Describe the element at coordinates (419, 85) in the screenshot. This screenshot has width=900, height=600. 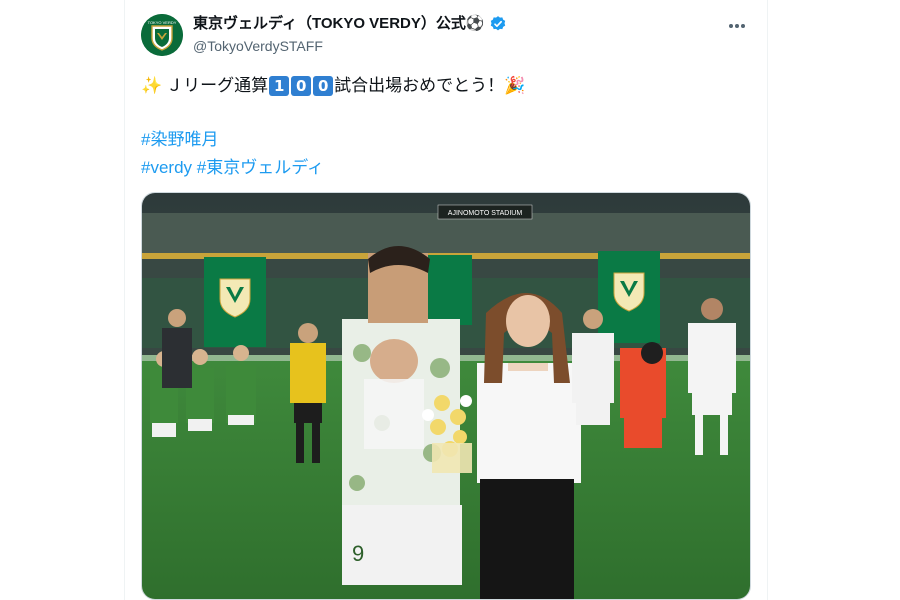
I see `tweet-text-after: 試合出場おめでとう！` at that location.